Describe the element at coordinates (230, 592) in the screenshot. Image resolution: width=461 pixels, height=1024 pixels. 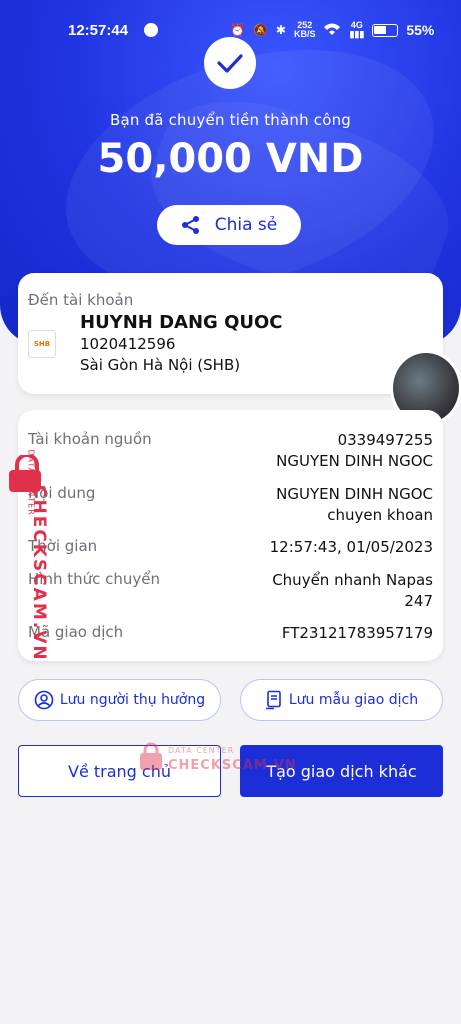
I see `method-row: Hình thức chuyển Chuyển nhanh Napas 247` at that location.